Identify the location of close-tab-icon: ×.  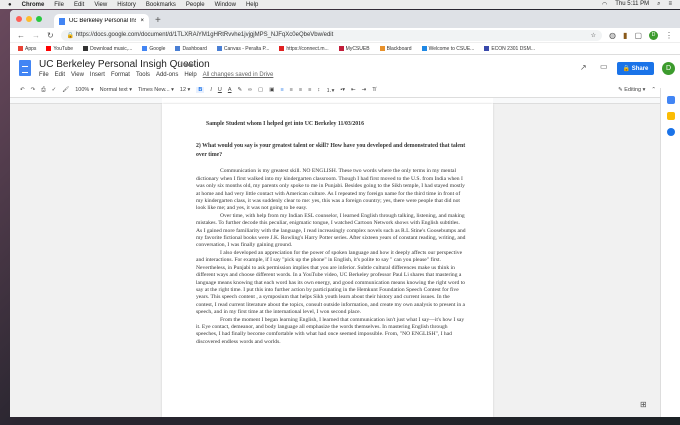
(142, 21).